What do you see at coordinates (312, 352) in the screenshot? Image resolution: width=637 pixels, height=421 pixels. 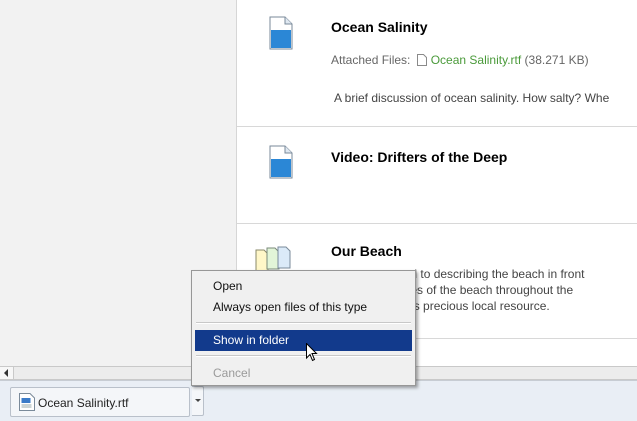 I see `mouse-cursor-icon` at bounding box center [312, 352].